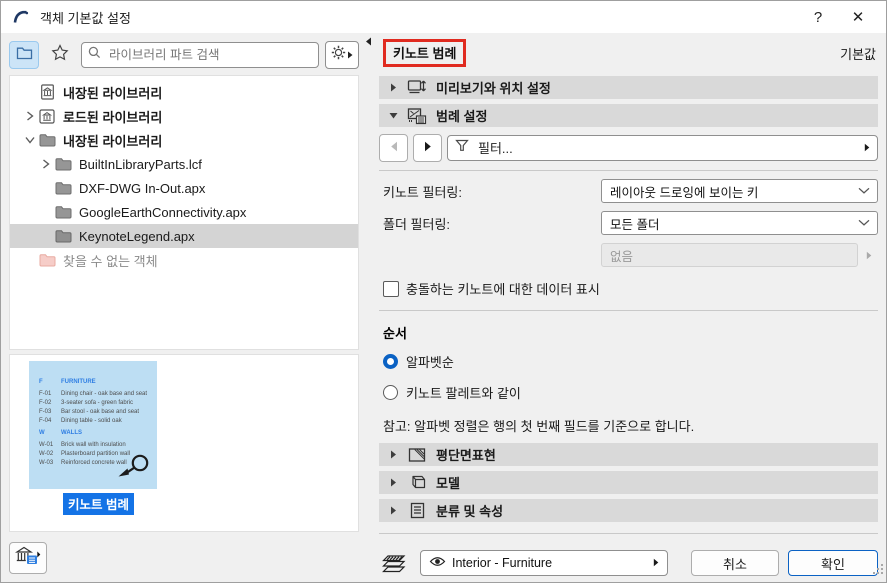  What do you see at coordinates (342, 55) in the screenshot?
I see `search-options-button` at bounding box center [342, 55].